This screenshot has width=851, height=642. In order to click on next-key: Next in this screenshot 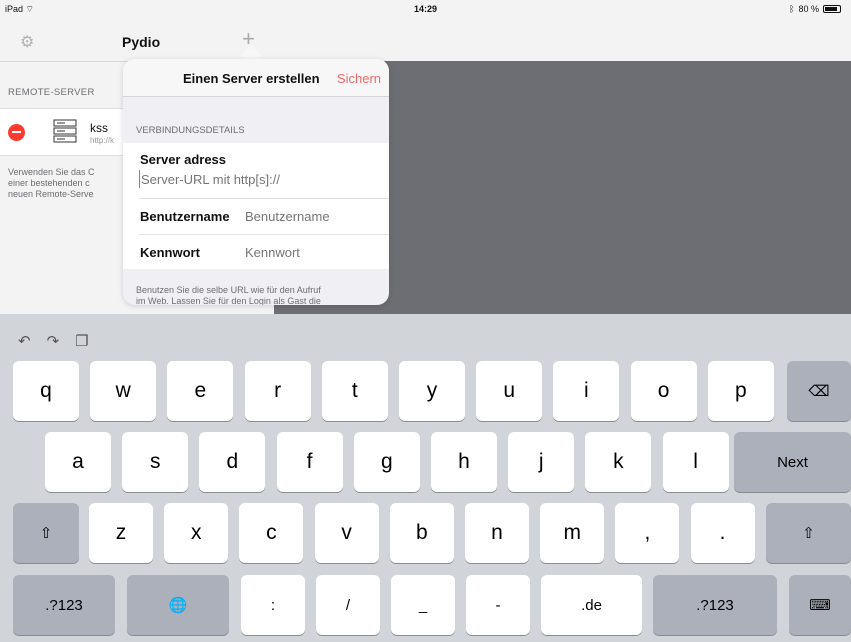, I will do `click(792, 462)`.